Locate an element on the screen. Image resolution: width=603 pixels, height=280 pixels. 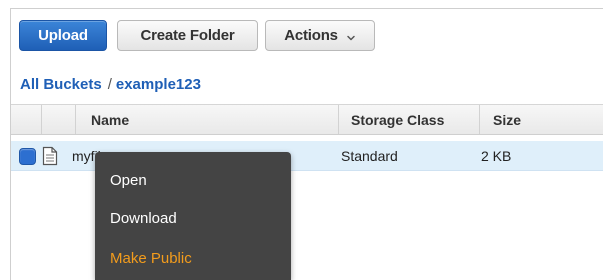
breadcrumb-all-buckets-link: All Buckets is located at coordinates (61, 84).